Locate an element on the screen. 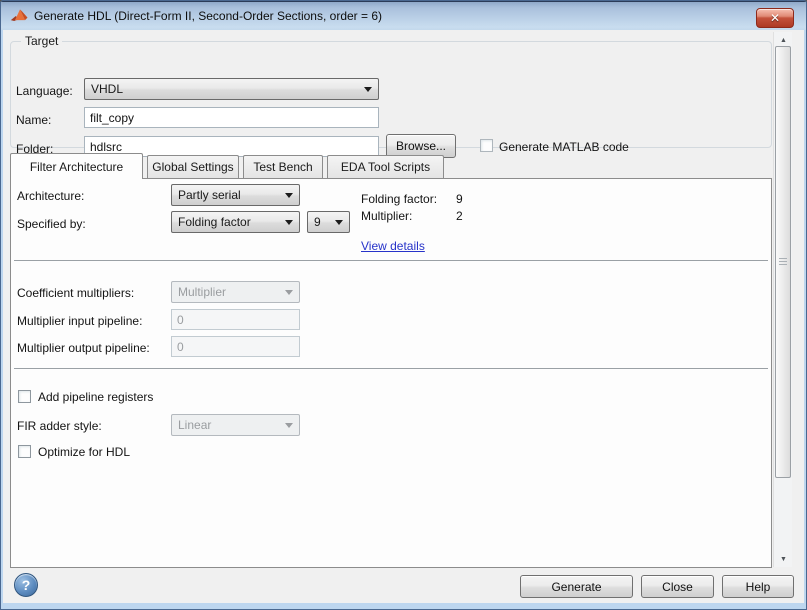 The image size is (807, 610). view-details-link: View details is located at coordinates (393, 246).